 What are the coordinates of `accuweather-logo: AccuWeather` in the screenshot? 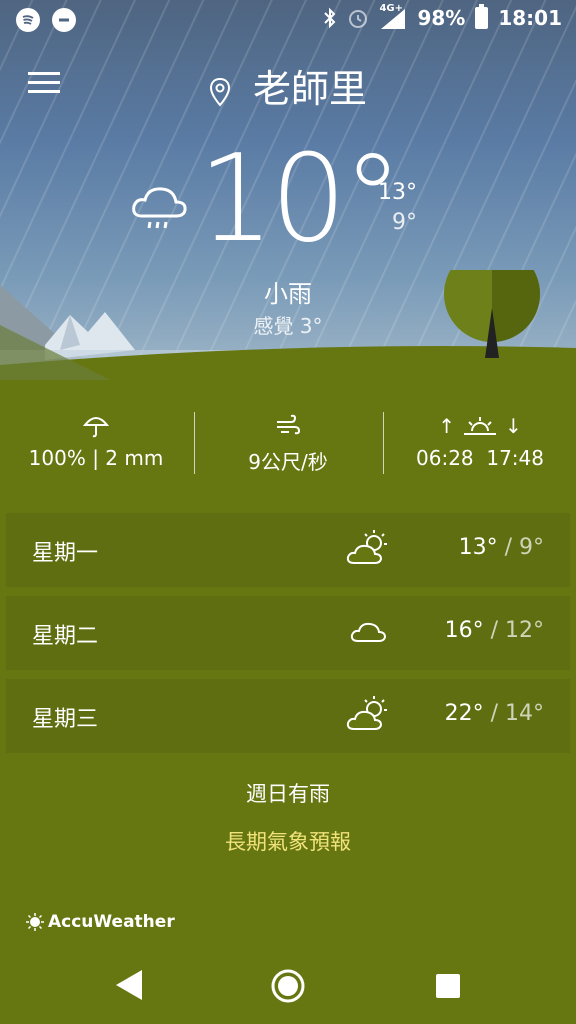 It's located at (100, 922).